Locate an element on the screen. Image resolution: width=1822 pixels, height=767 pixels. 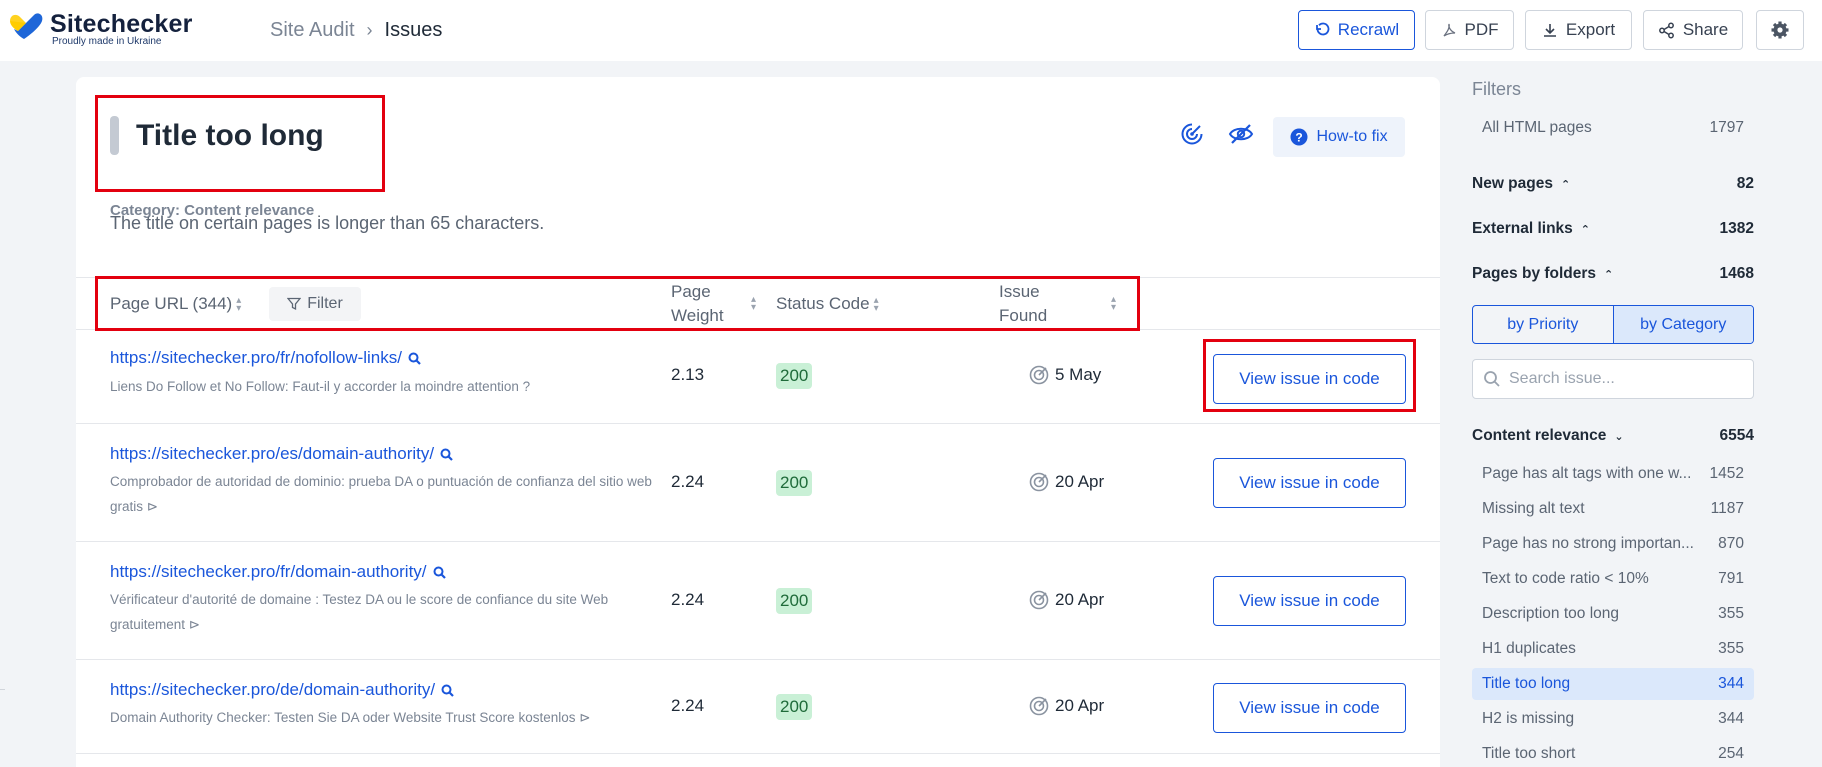
logo: Sitechecker Proudly made in Ukraine is located at coordinates (100, 29).